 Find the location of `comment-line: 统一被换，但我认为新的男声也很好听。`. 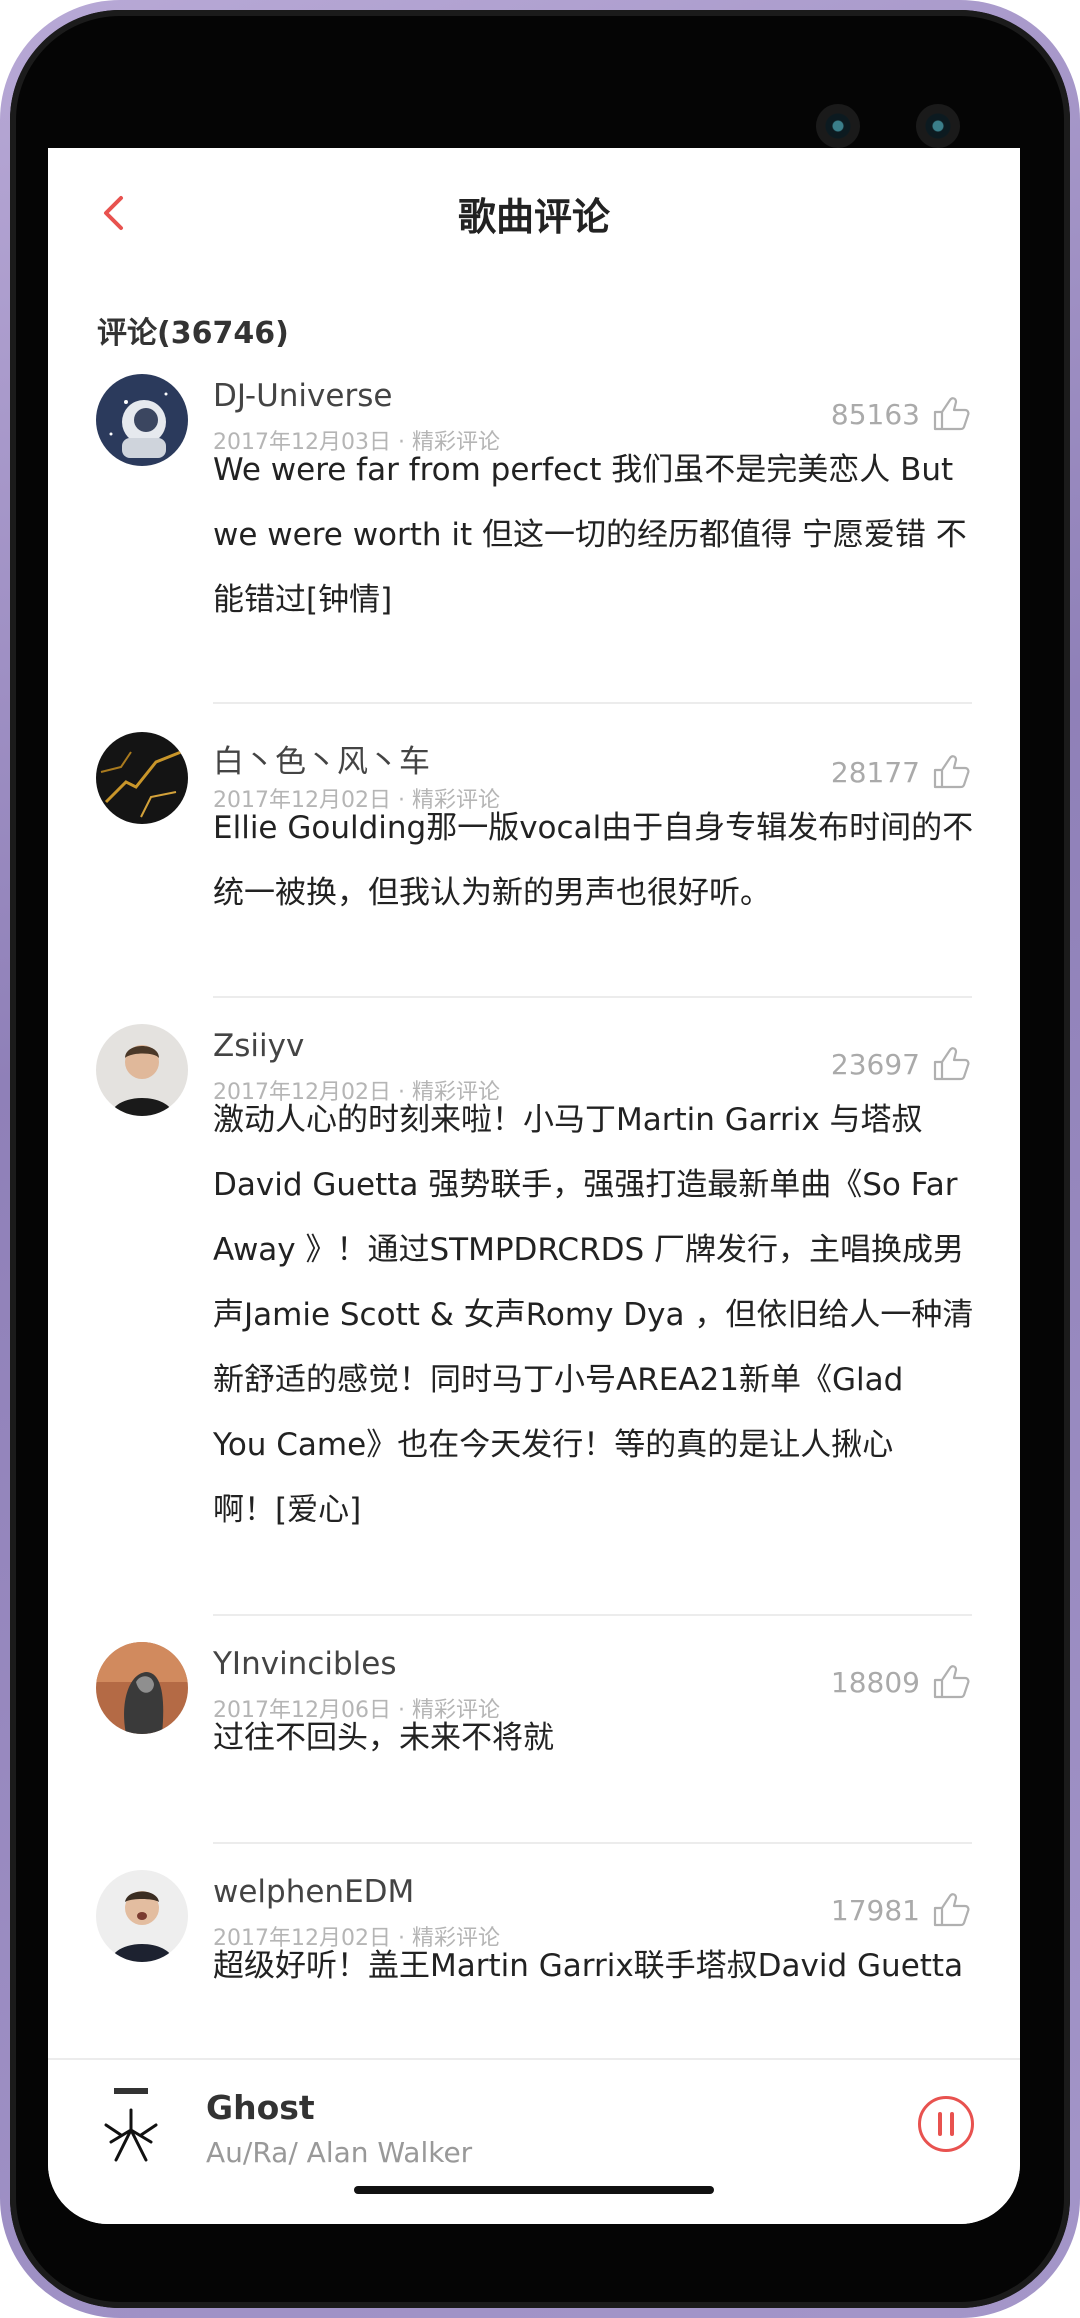

comment-line: 统一被换，但我认为新的男声也很好听。 is located at coordinates (492, 893).